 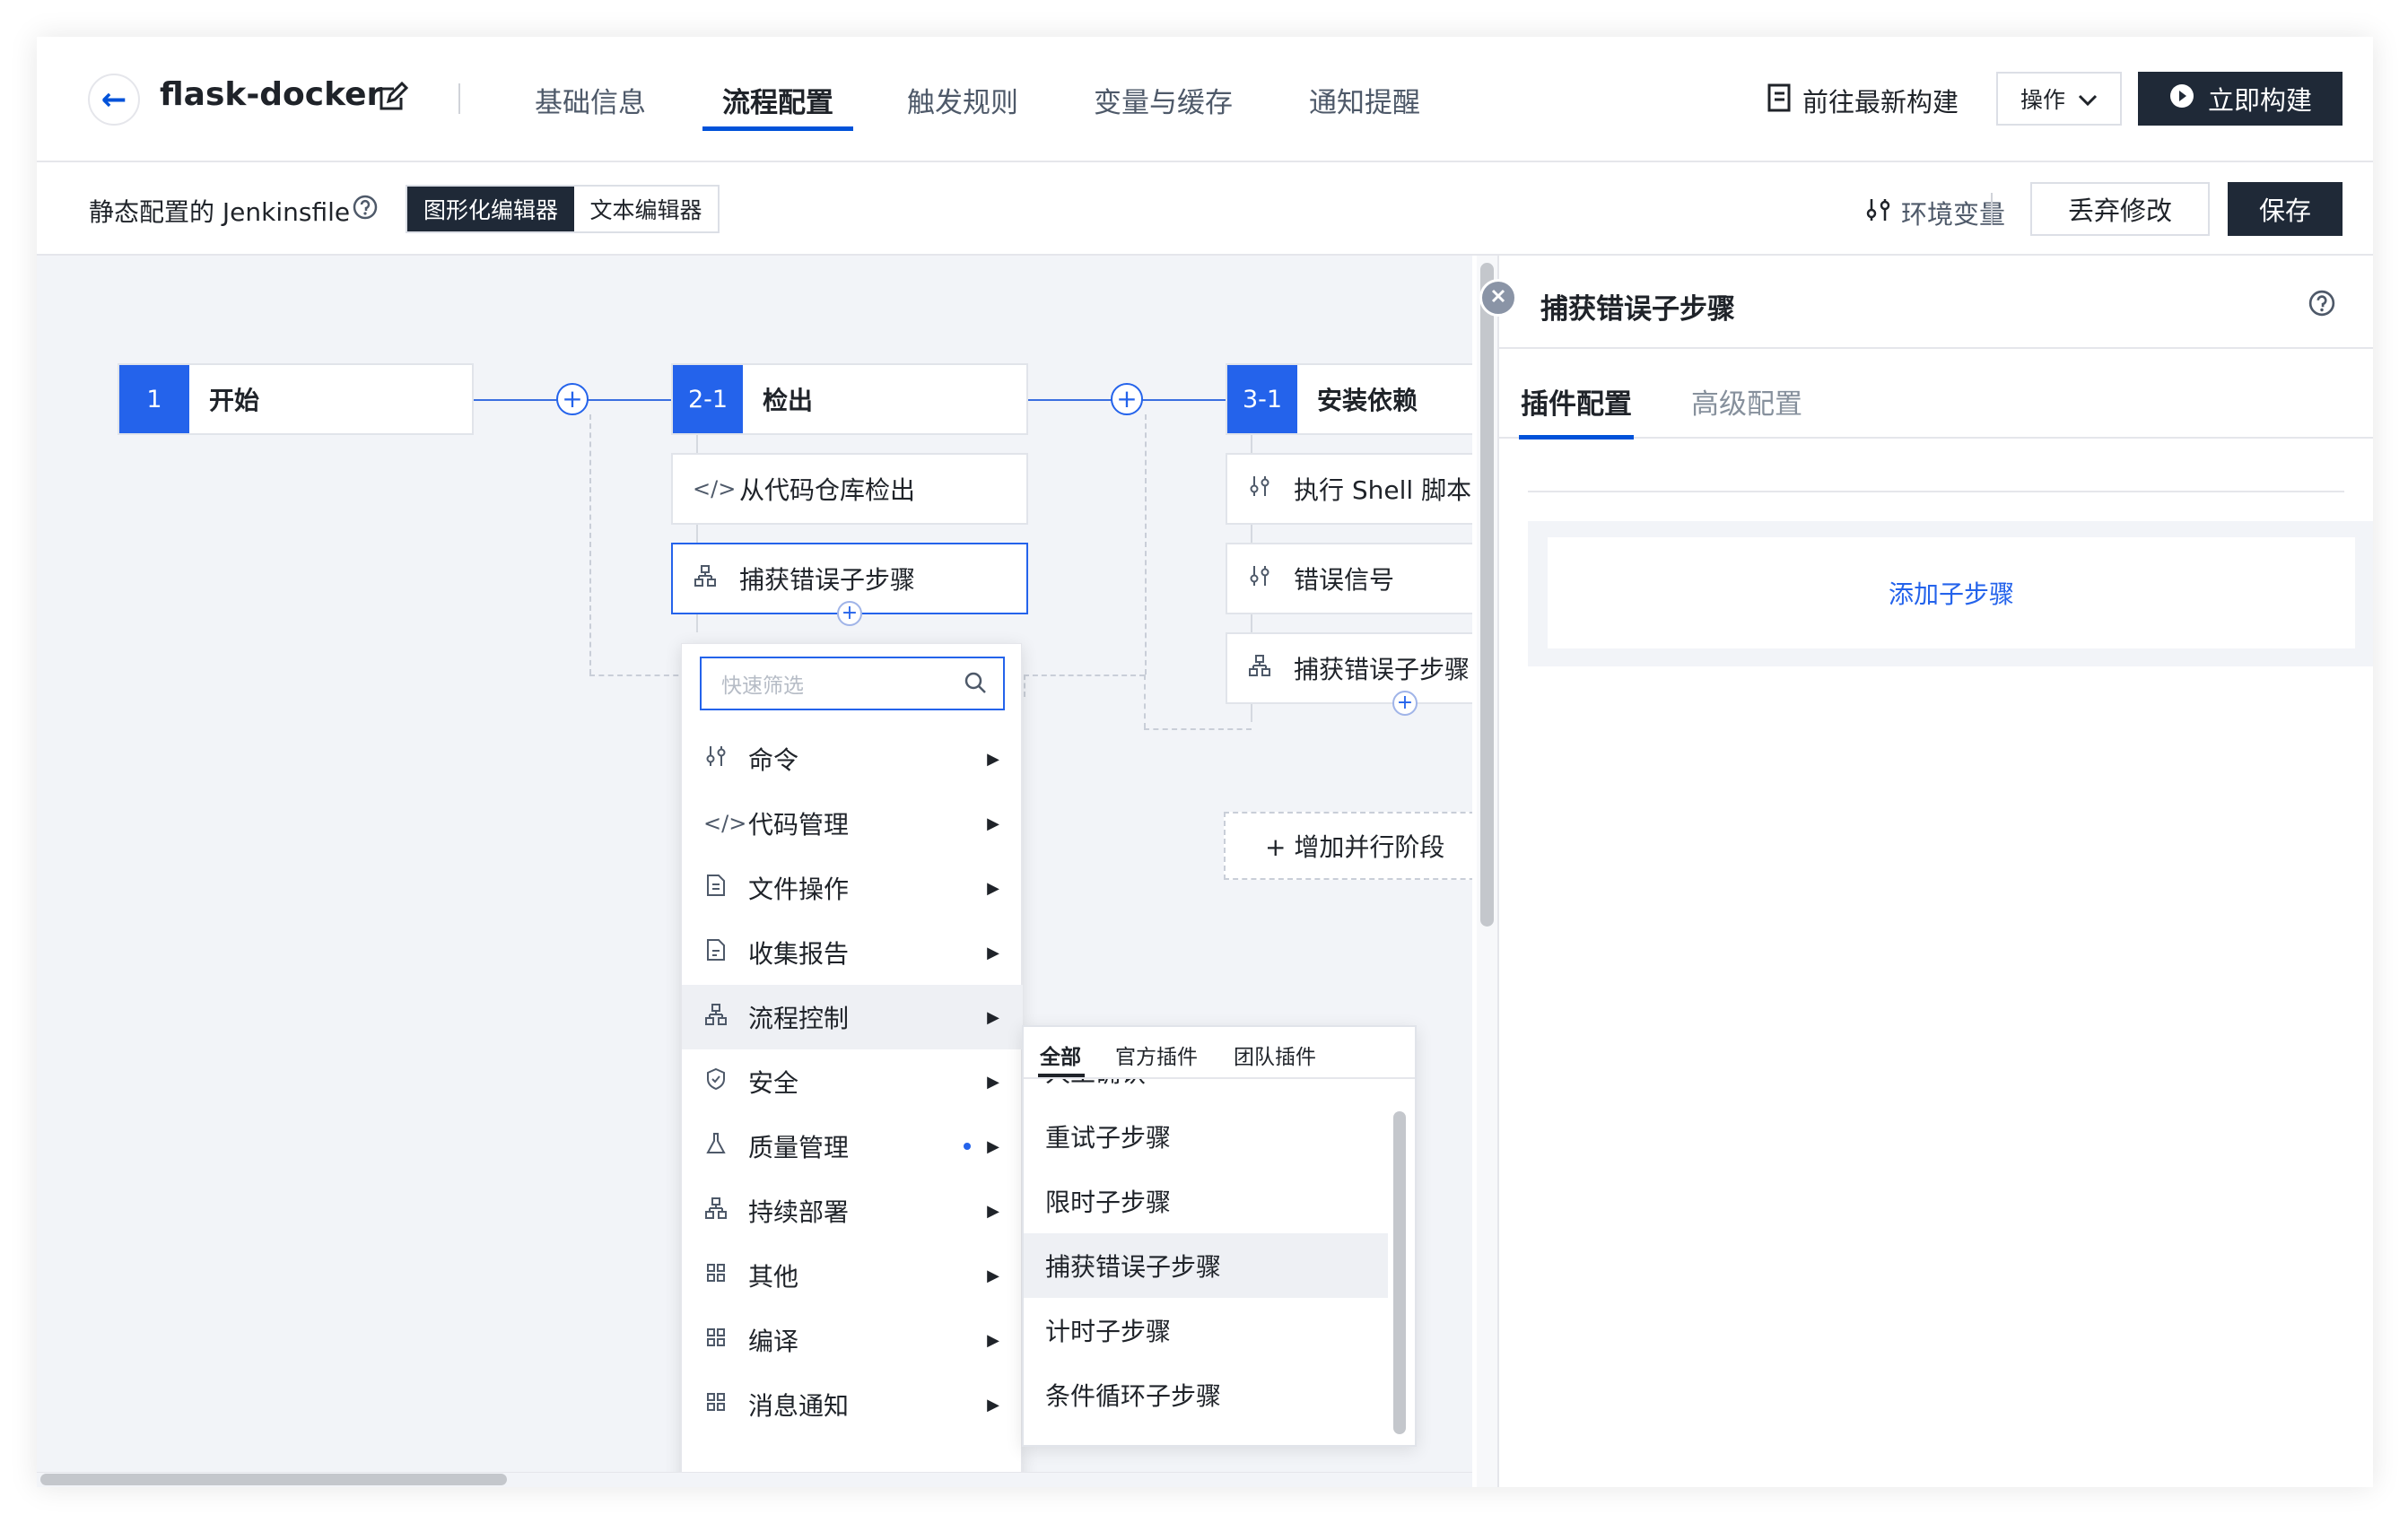 I want to click on add-parallel-stage-button: + 增加并行阶段, so click(x=1348, y=846).